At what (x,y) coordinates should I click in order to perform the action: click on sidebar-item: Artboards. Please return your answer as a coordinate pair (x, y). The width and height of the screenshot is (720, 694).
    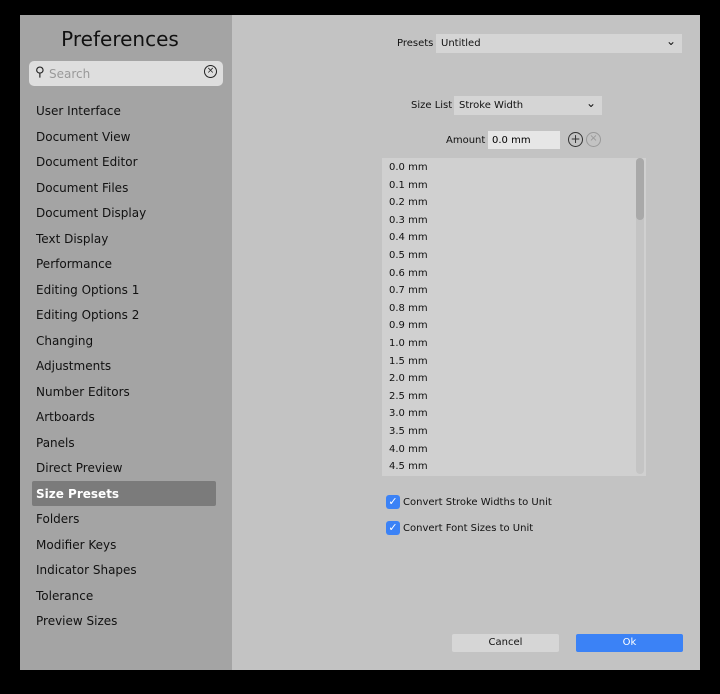
    Looking at the image, I should click on (124, 416).